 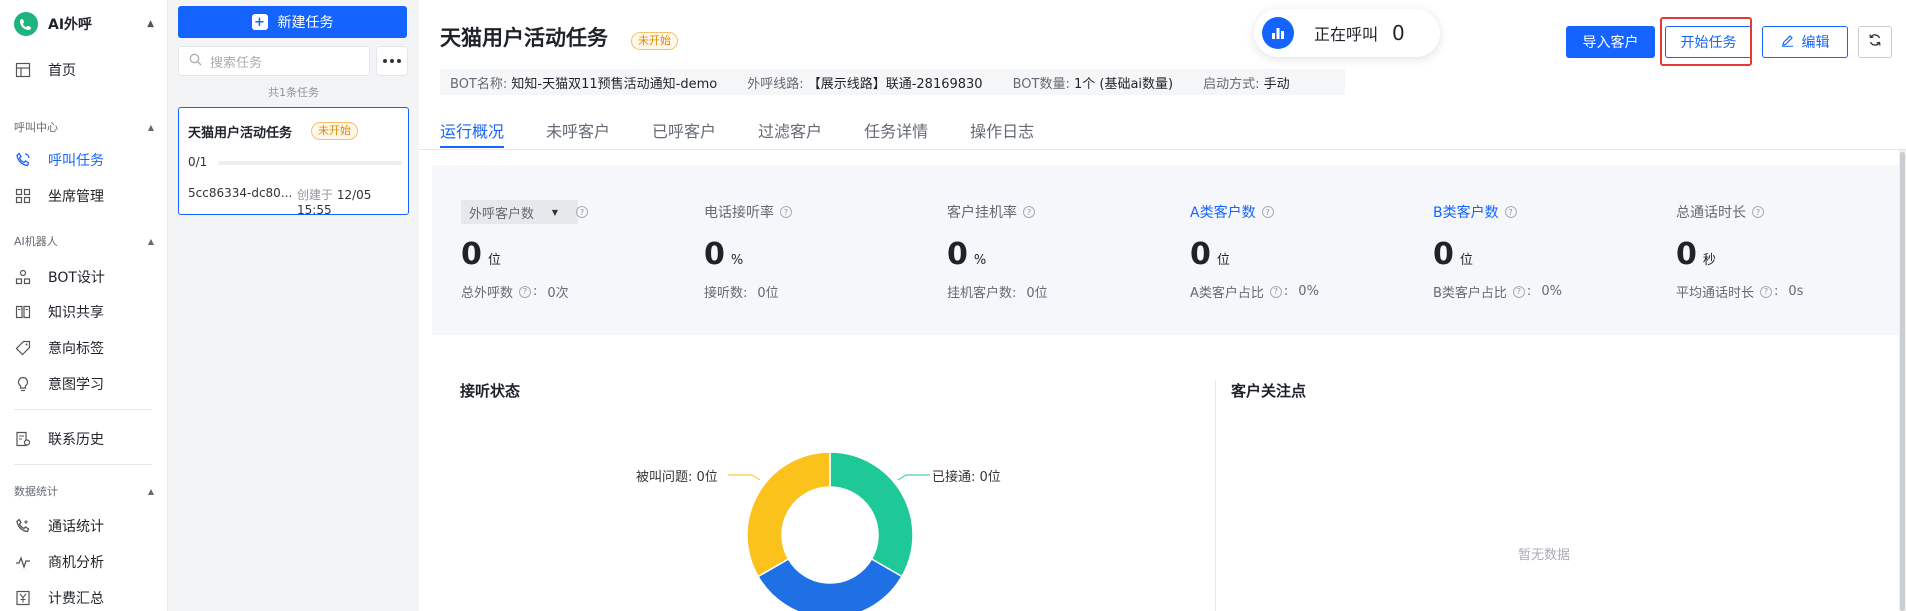 I want to click on sidebar-item-label: 计费汇总, so click(x=76, y=599).